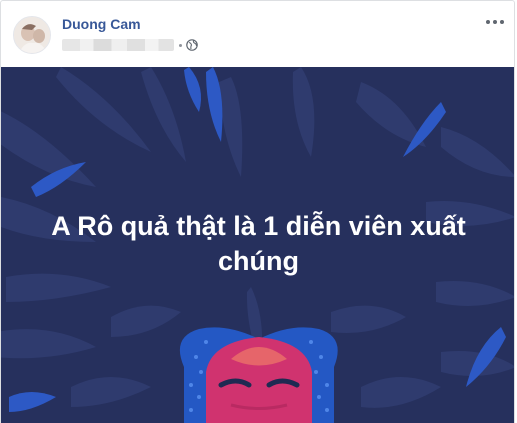 The image size is (517, 423). I want to click on caption-line-2: chúng, so click(258, 261).